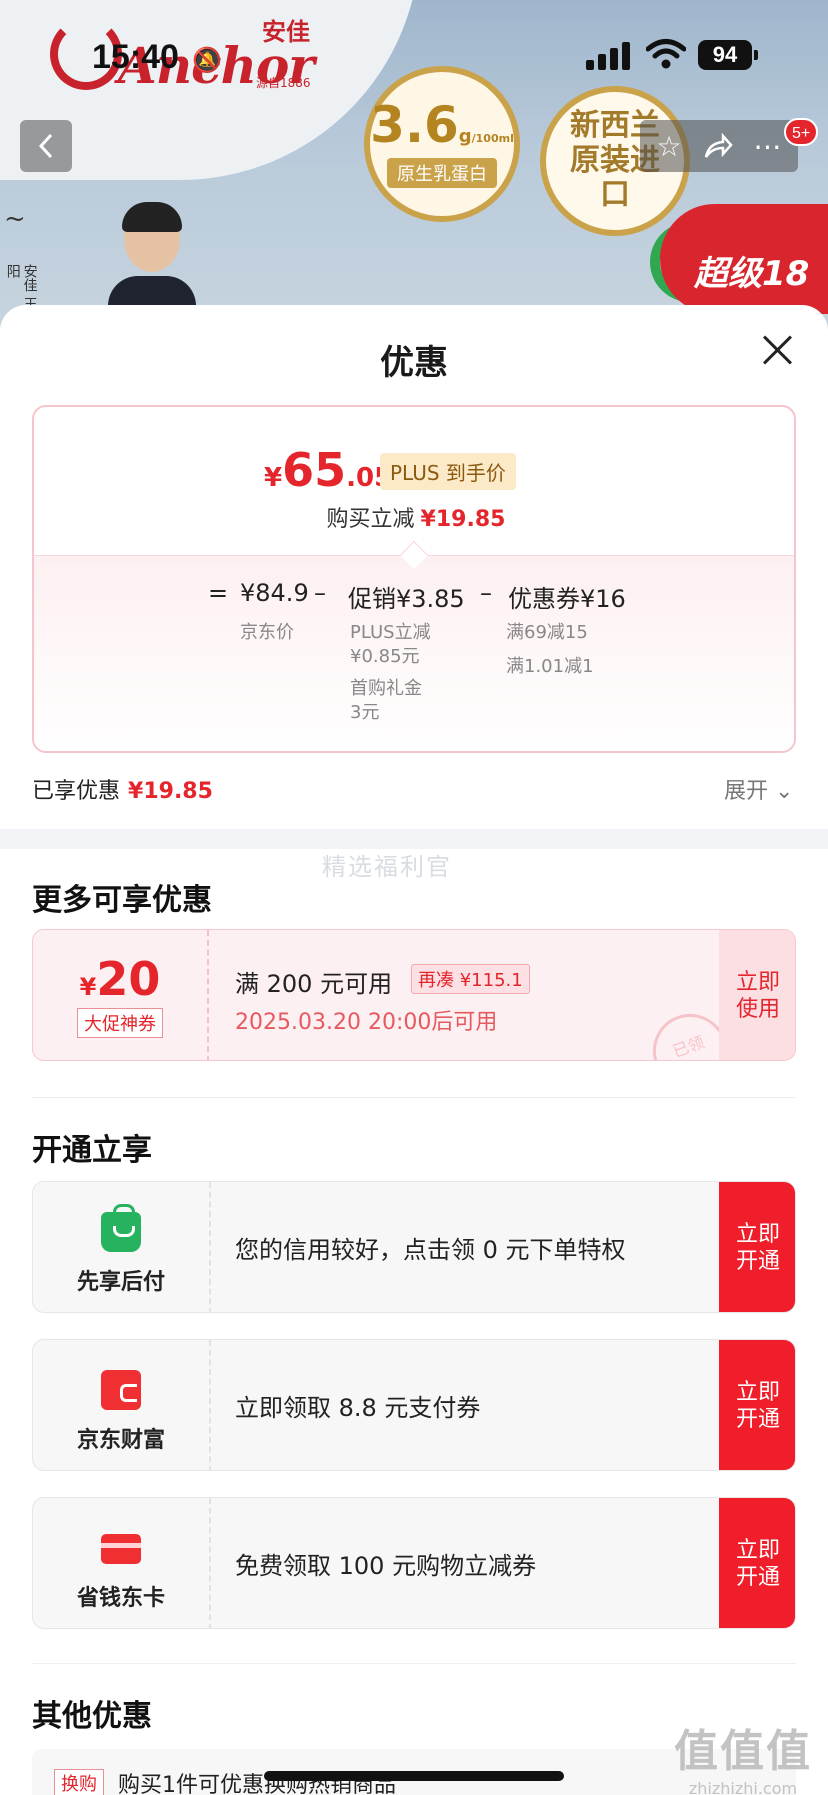 The height and width of the screenshot is (1795, 828). I want to click on signature-image: ~ 安佳 王阳, so click(39, 259).